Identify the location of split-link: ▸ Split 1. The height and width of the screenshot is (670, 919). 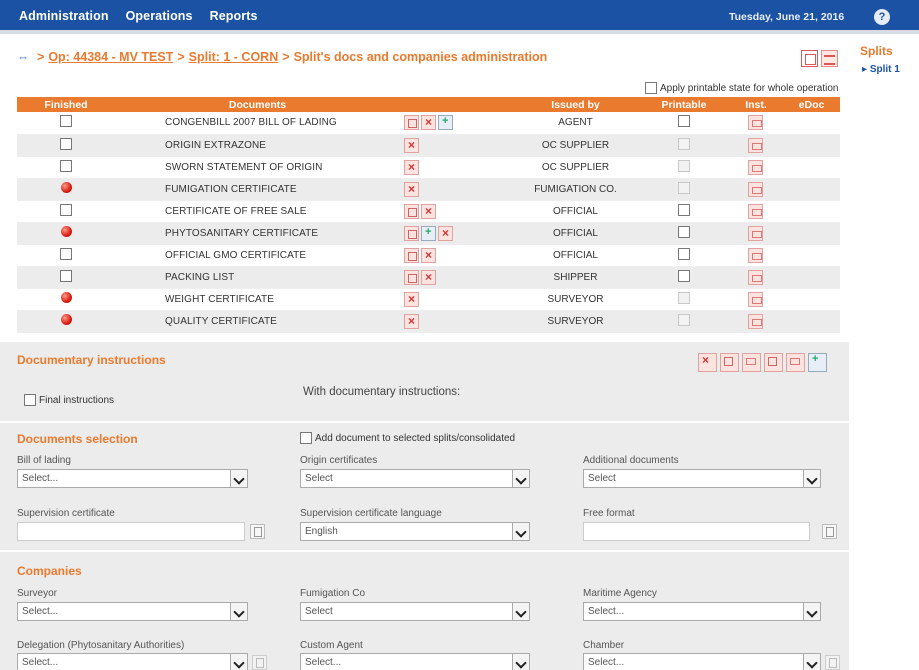
(881, 69).